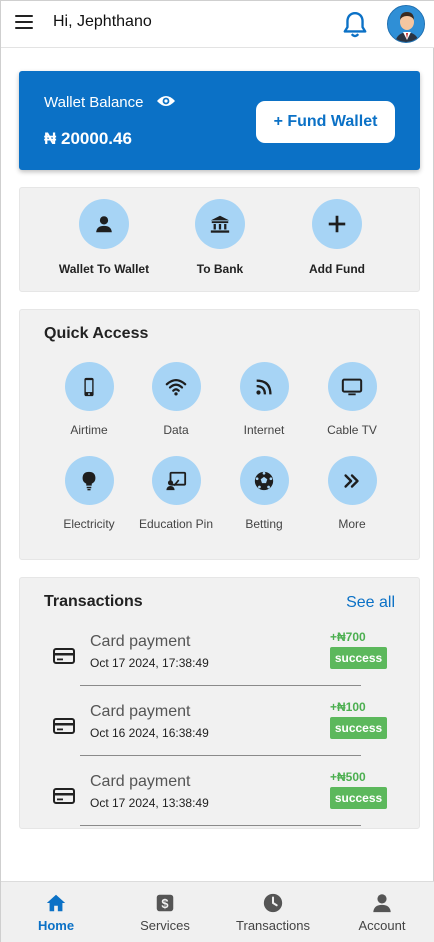  I want to click on quick-access-more: More, so click(352, 493).